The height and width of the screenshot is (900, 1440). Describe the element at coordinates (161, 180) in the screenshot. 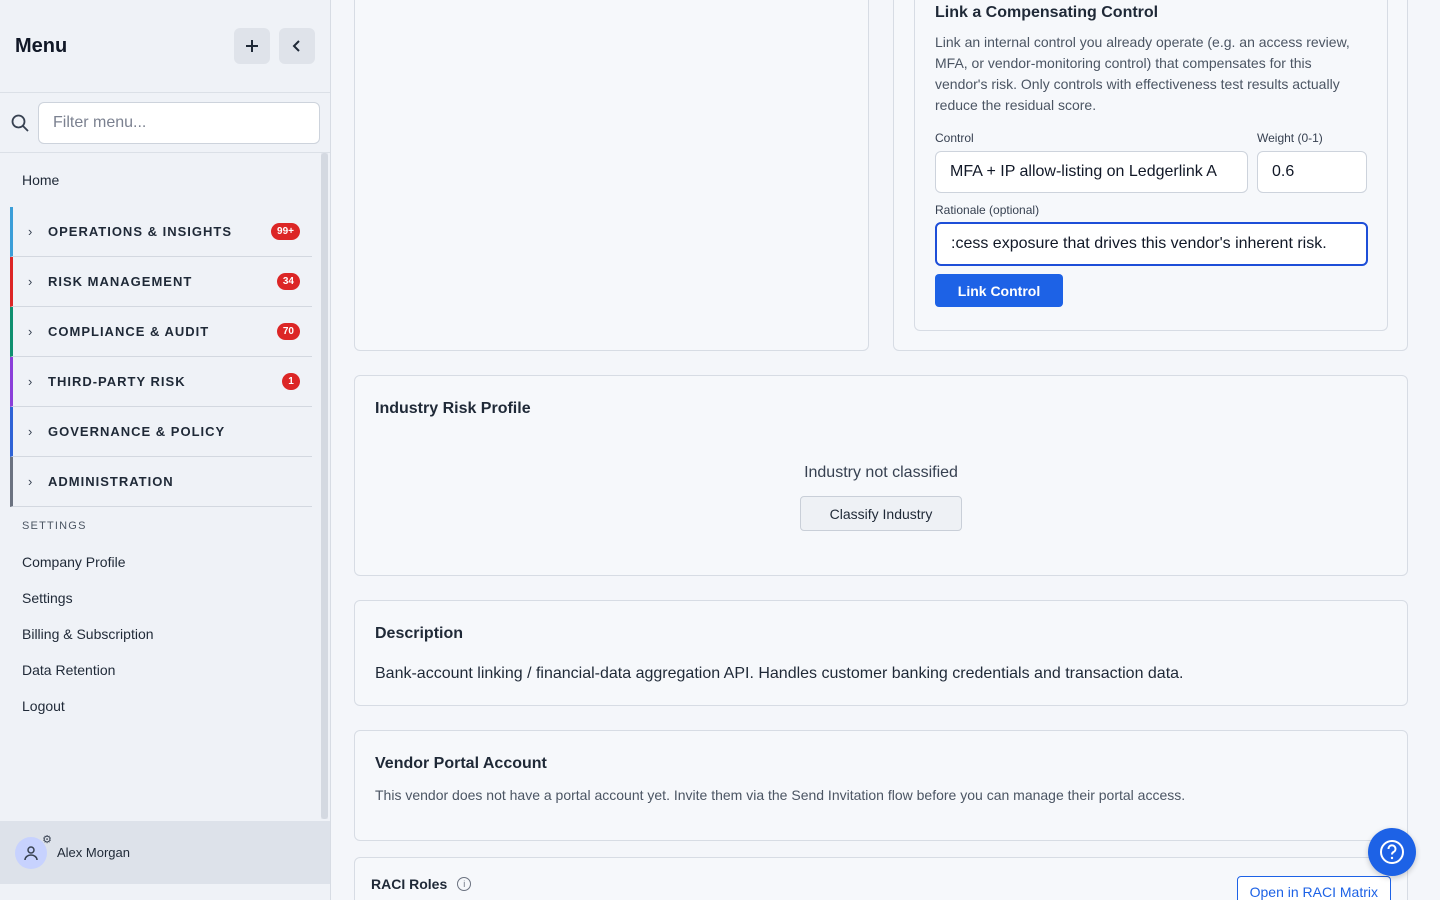

I see `nav-home: Home` at that location.